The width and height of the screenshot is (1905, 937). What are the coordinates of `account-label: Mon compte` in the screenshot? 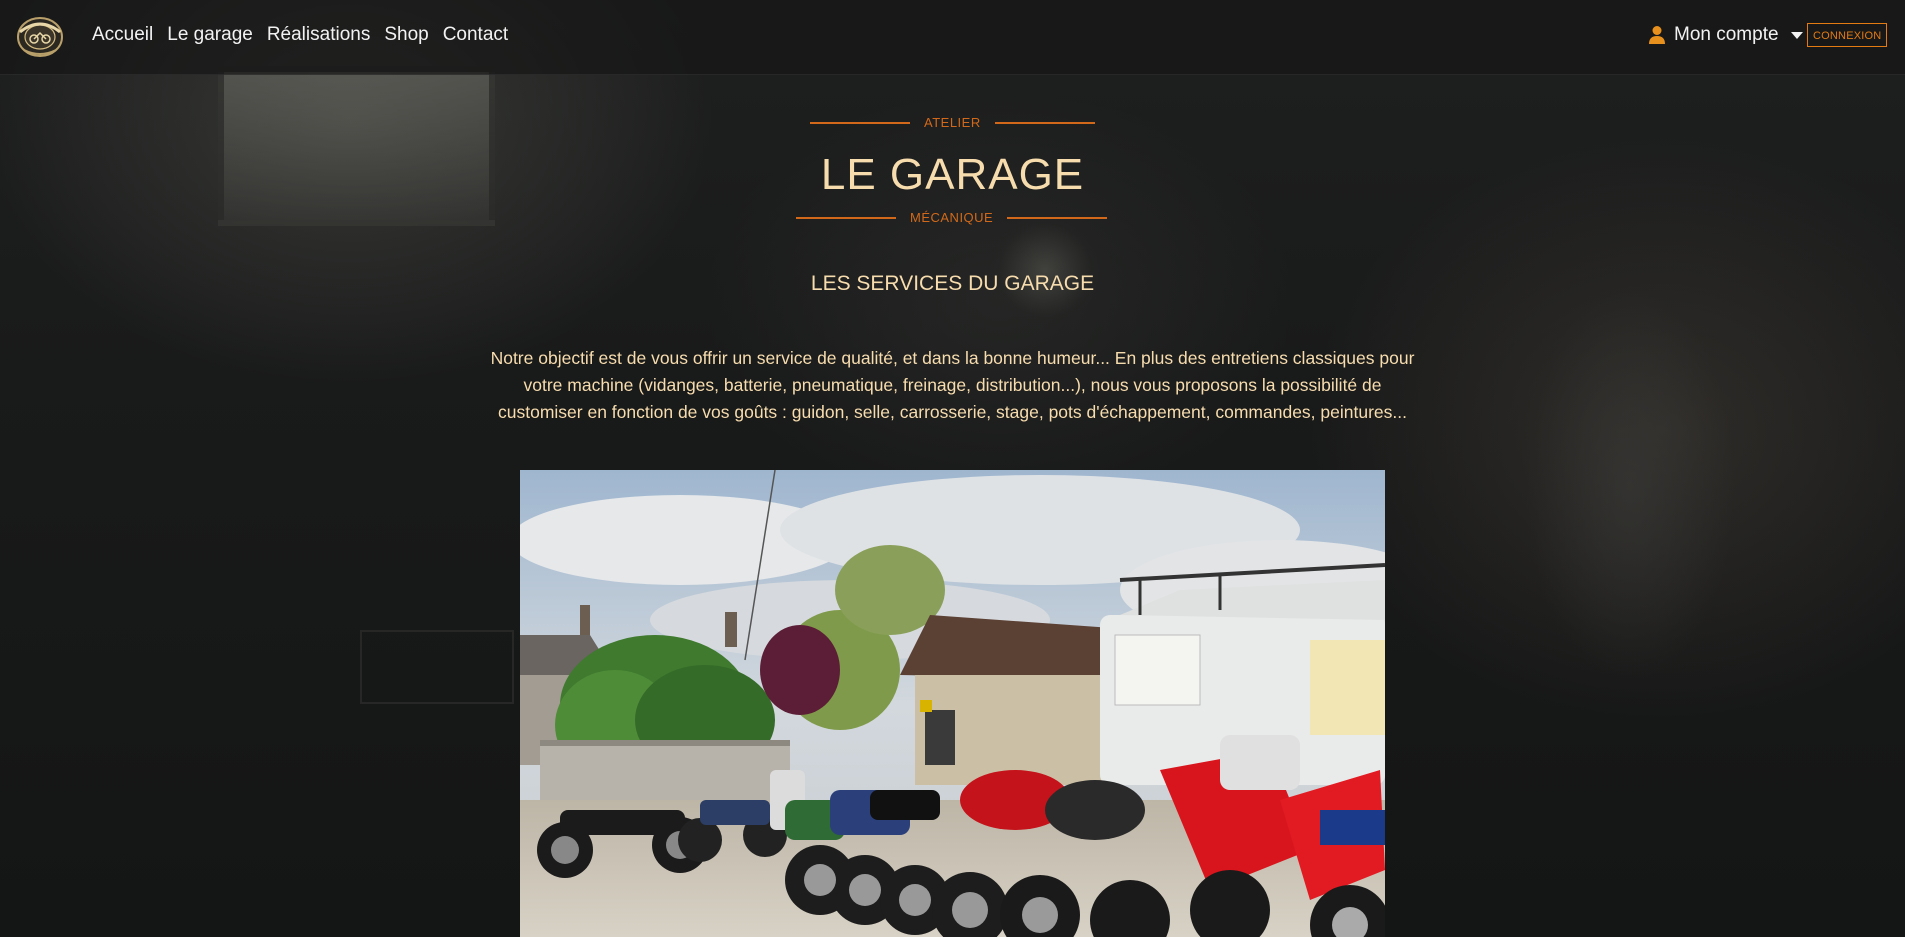 It's located at (1726, 34).